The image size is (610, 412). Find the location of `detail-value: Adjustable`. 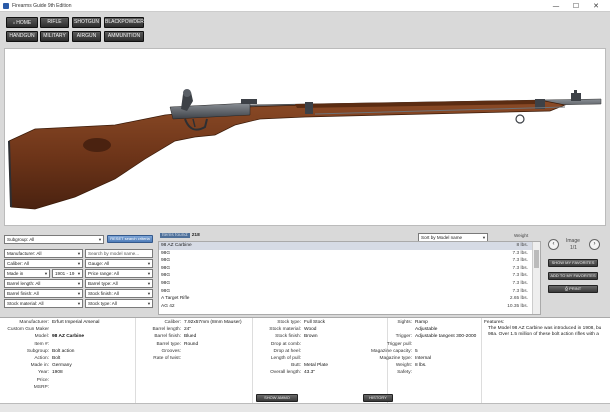

detail-value: Adjustable is located at coordinates (426, 330).